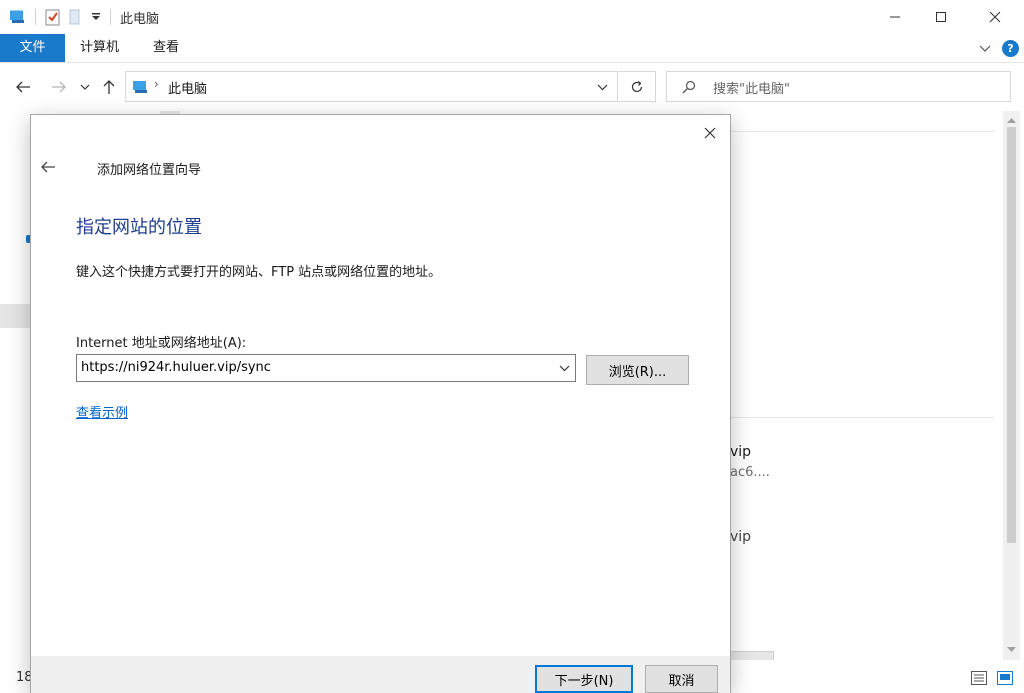  Describe the element at coordinates (895, 17) in the screenshot. I see `minimize-button` at that location.